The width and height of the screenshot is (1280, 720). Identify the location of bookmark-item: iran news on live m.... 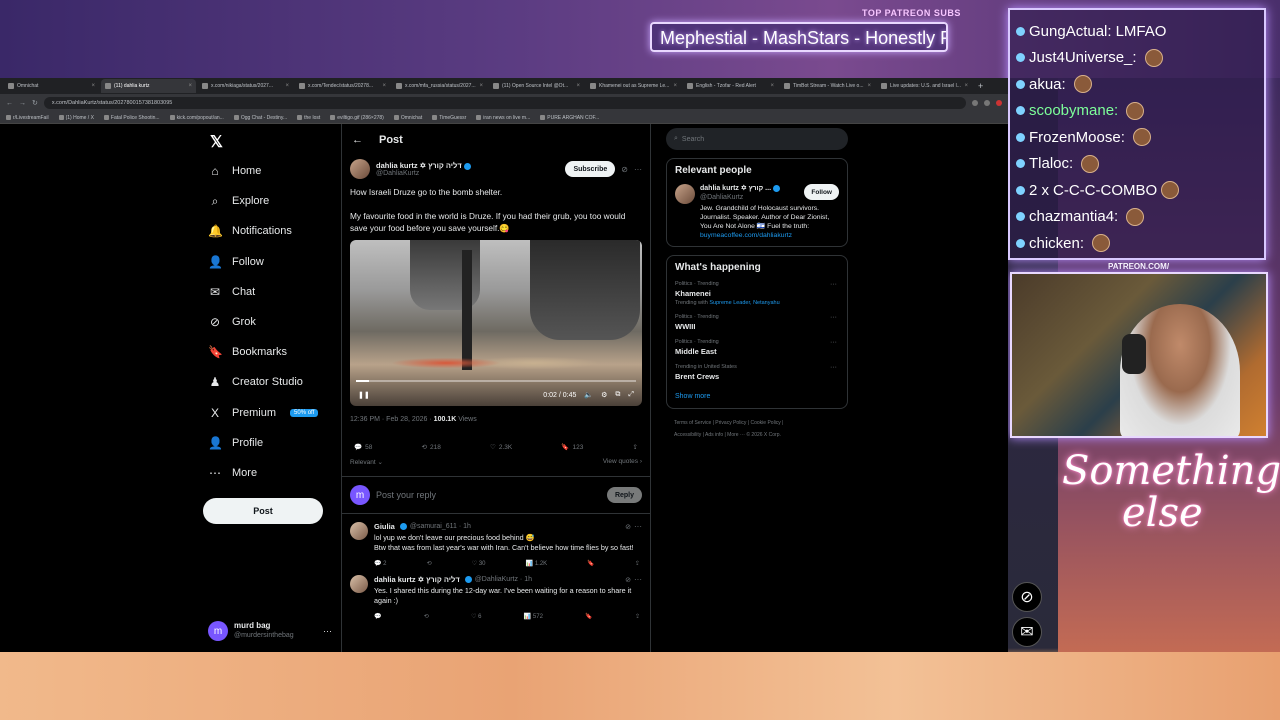
(503, 118).